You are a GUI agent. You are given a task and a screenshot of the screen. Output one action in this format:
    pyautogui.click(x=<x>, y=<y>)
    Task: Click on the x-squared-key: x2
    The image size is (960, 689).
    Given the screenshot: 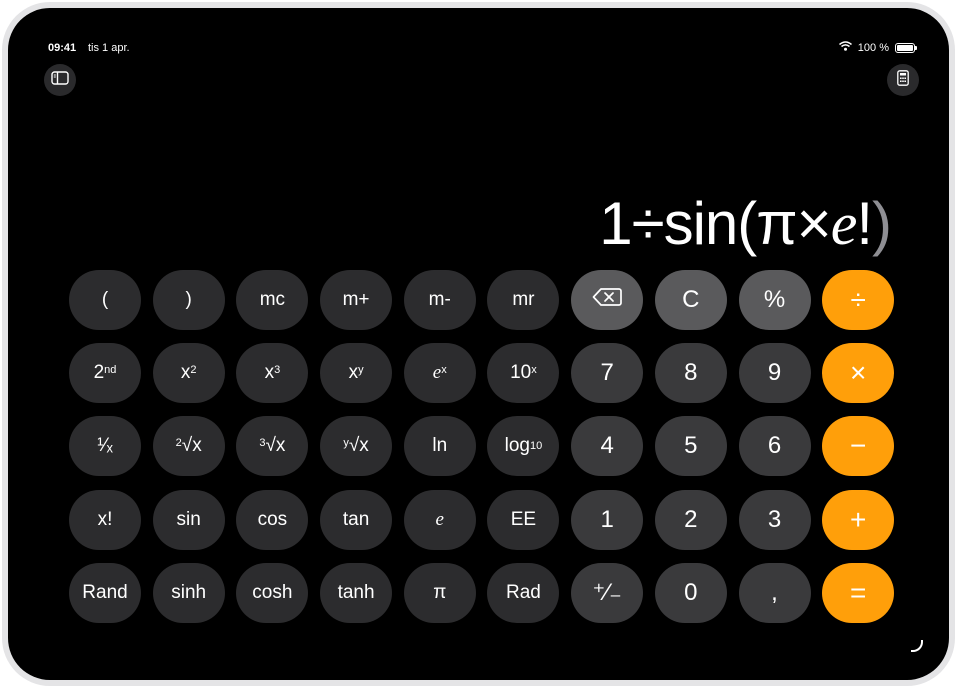 What is the action you would take?
    pyautogui.click(x=188, y=373)
    